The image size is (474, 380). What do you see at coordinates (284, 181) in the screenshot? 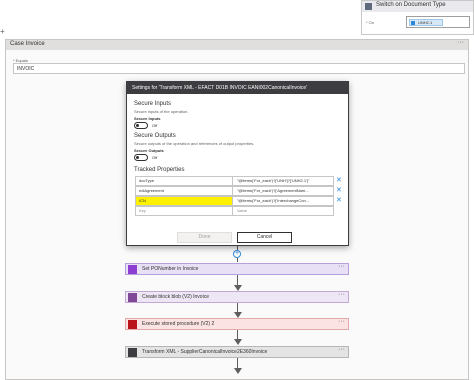
I see `property-value-input: "@items('For_each')?['UNH']?['UNH2.1']"` at bounding box center [284, 181].